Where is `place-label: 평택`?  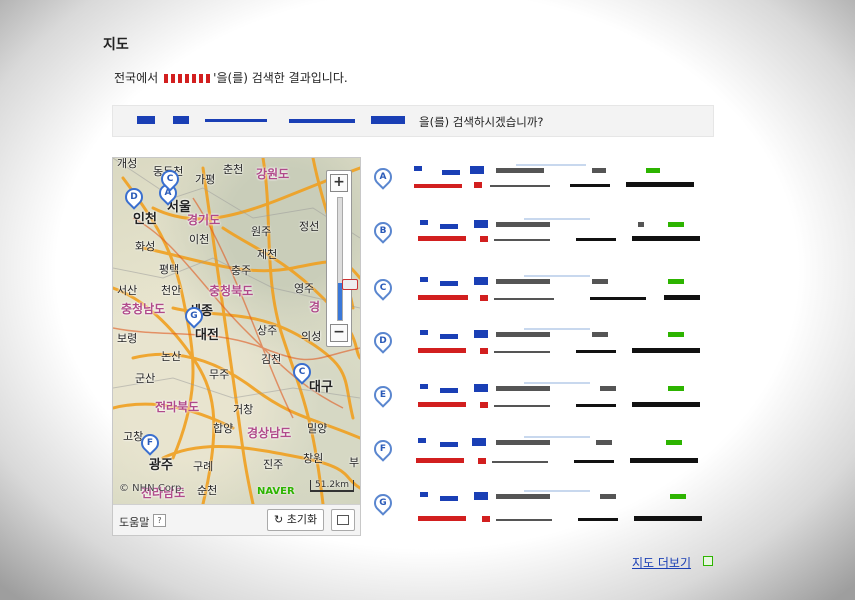
place-label: 평택 is located at coordinates (169, 269).